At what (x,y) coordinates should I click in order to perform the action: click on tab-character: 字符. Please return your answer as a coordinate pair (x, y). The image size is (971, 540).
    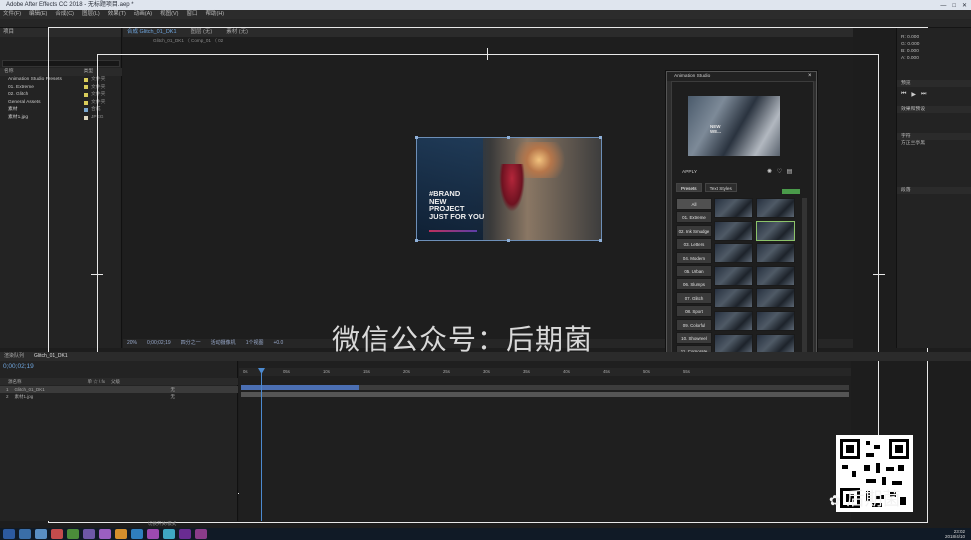
    Looking at the image, I should click on (934, 136).